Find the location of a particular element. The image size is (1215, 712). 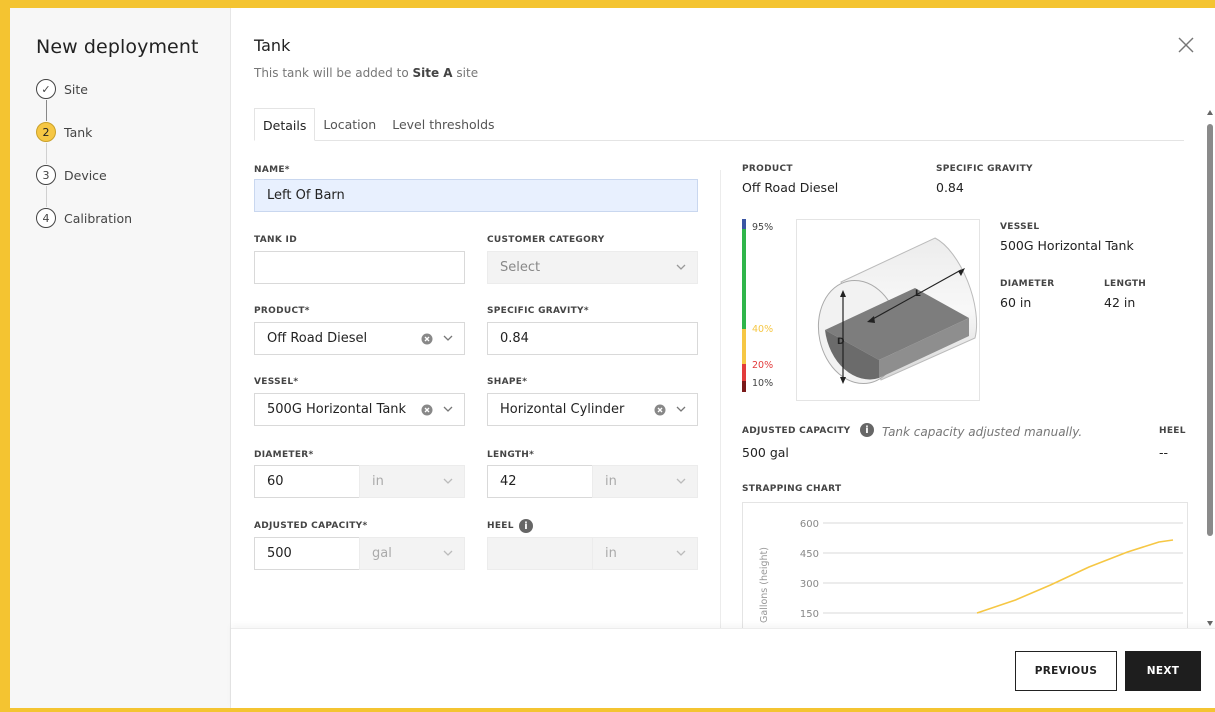

strapping-chart: 600 450 300 150 Gallons (height) is located at coordinates (965, 572).